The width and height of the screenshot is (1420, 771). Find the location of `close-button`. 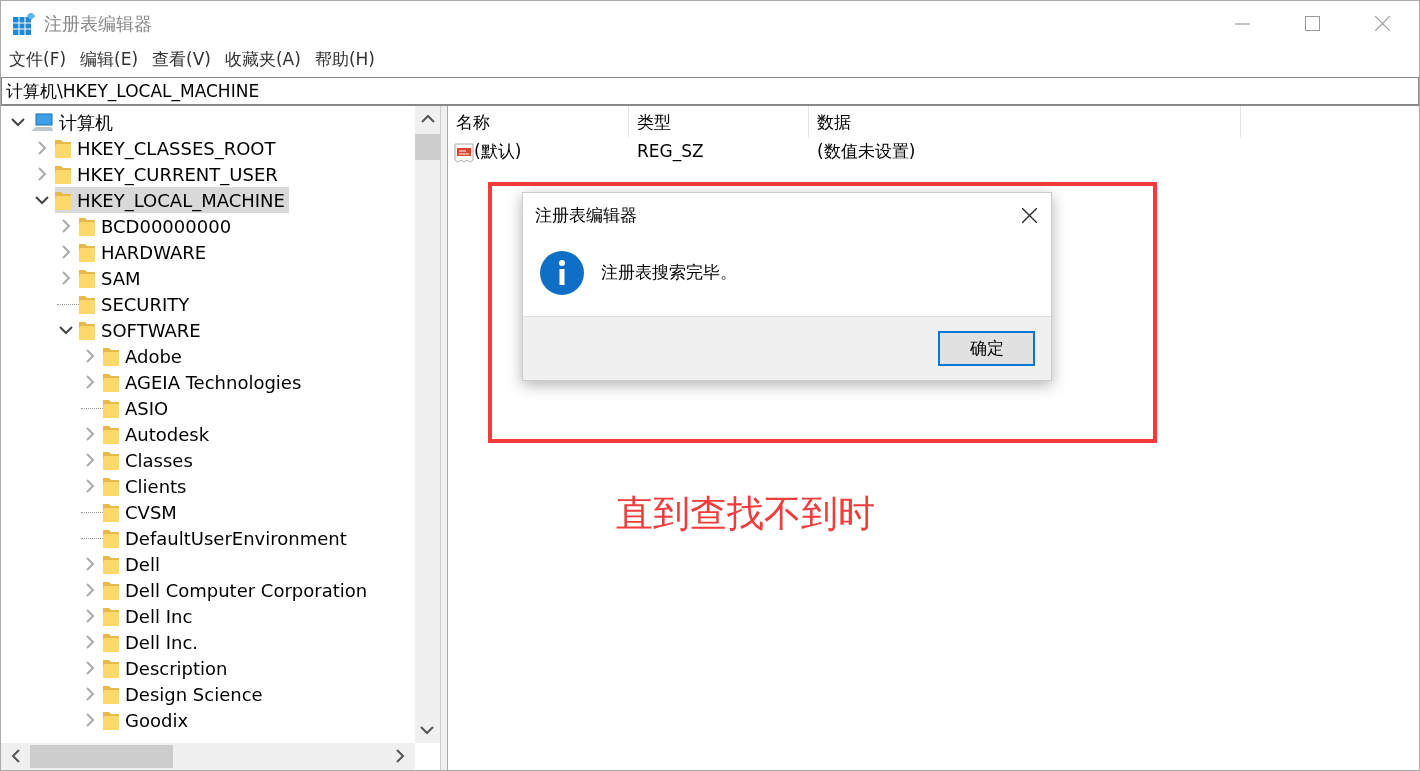

close-button is located at coordinates (1029, 216).